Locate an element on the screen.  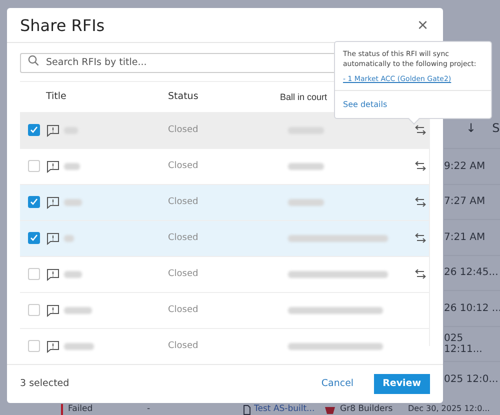
review-button: Review is located at coordinates (402, 384).